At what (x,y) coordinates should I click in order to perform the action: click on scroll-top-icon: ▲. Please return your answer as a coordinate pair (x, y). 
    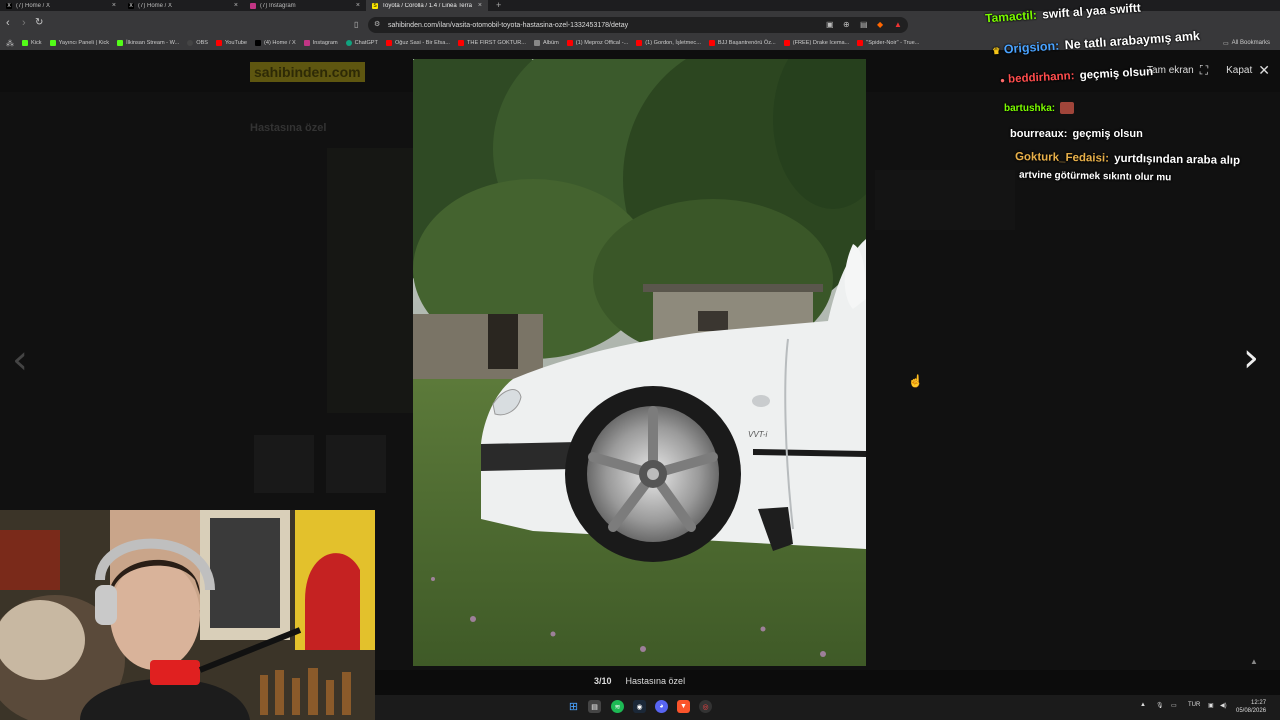
    Looking at the image, I should click on (1254, 661).